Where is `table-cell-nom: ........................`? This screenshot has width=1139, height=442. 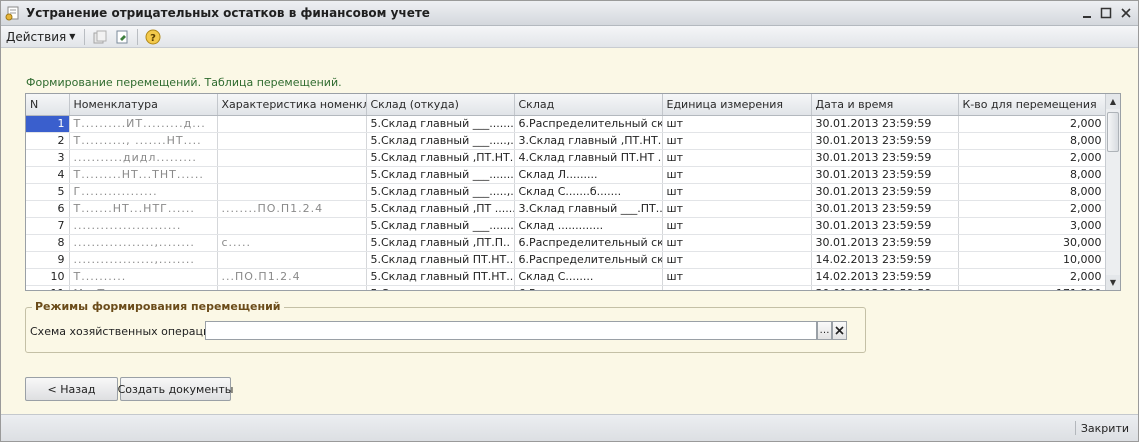 table-cell-nom: ........................ is located at coordinates (143, 226).